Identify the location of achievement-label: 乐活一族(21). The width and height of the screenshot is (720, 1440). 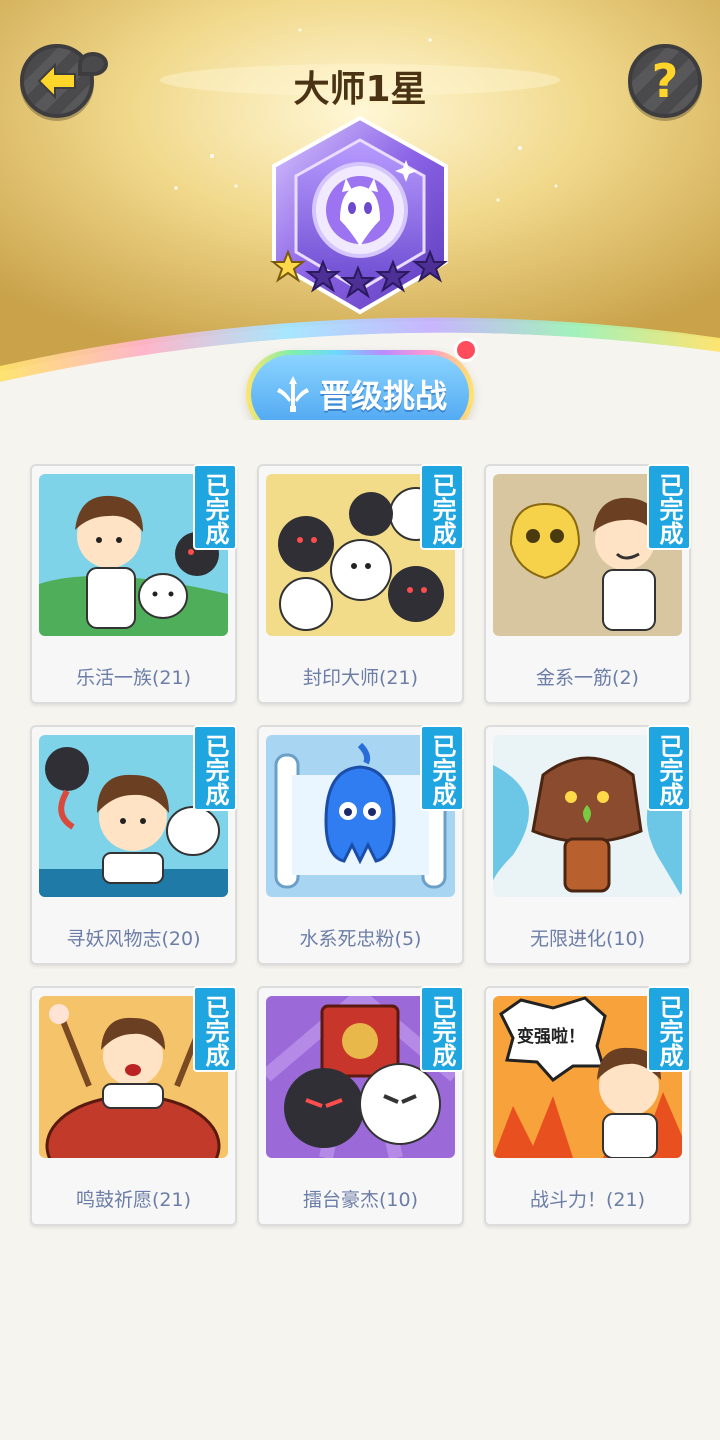
(133, 678).